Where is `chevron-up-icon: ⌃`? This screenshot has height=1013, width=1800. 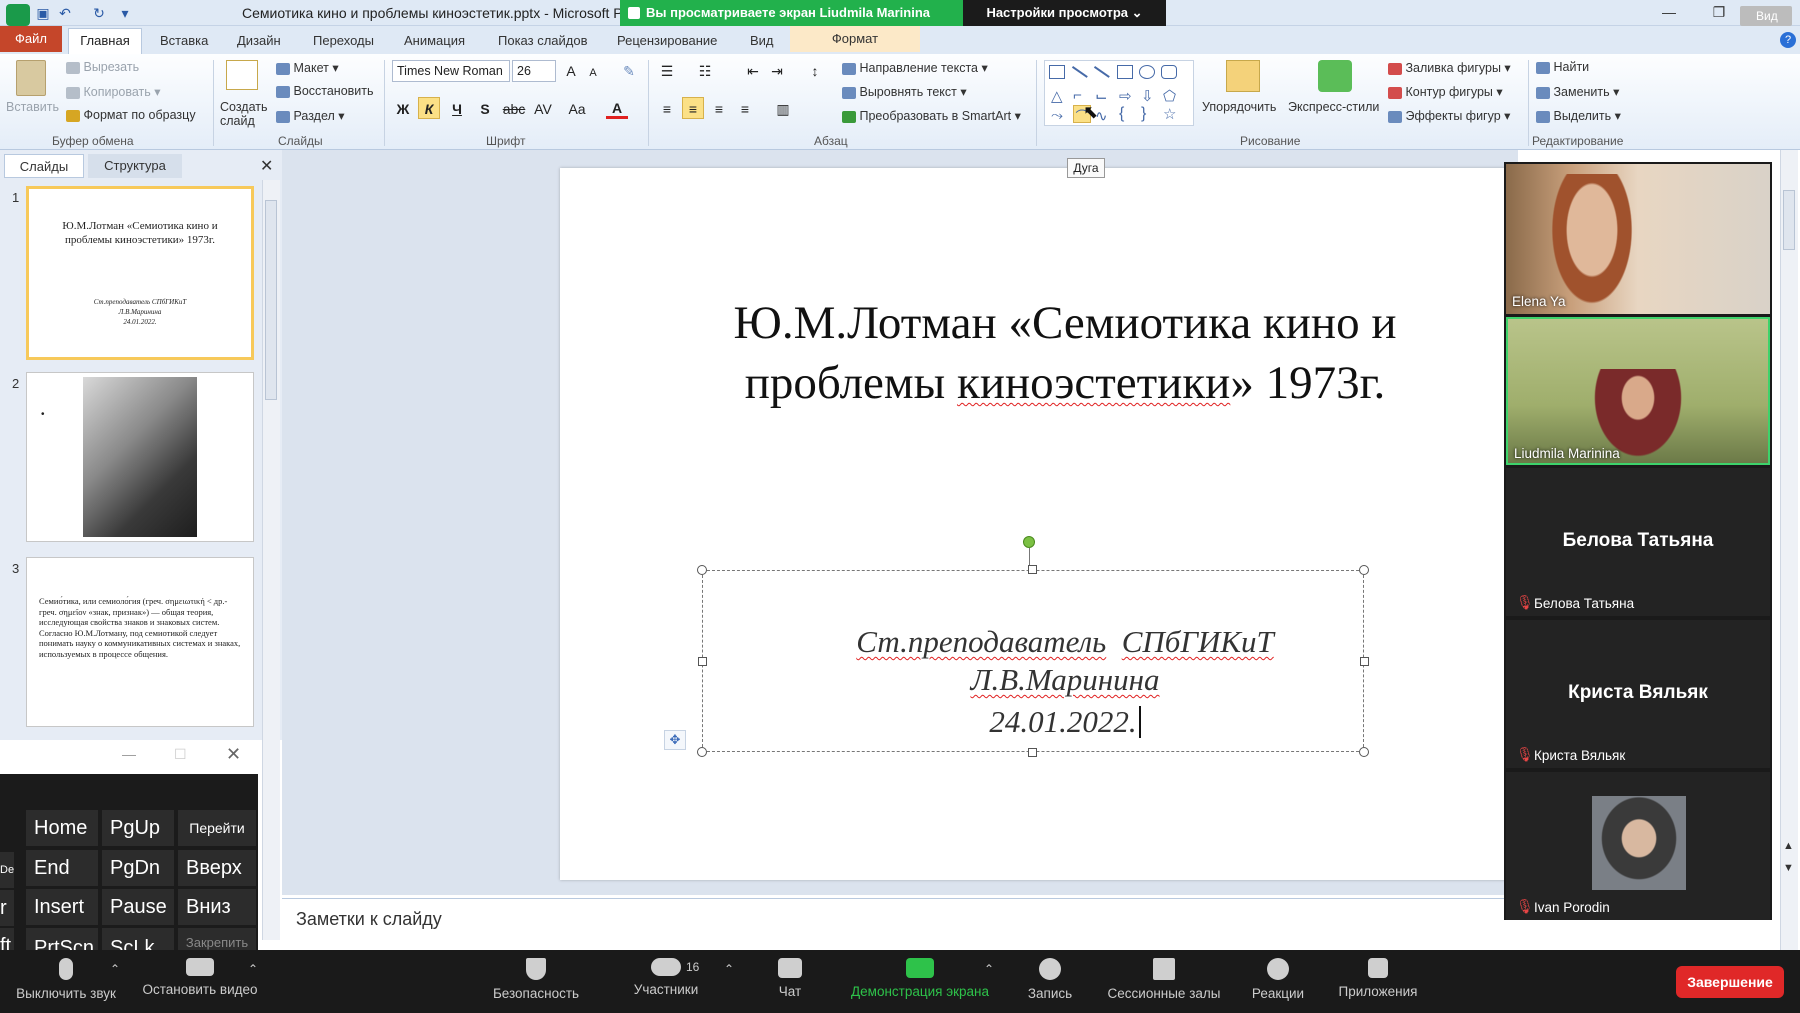 chevron-up-icon: ⌃ is located at coordinates (115, 969).